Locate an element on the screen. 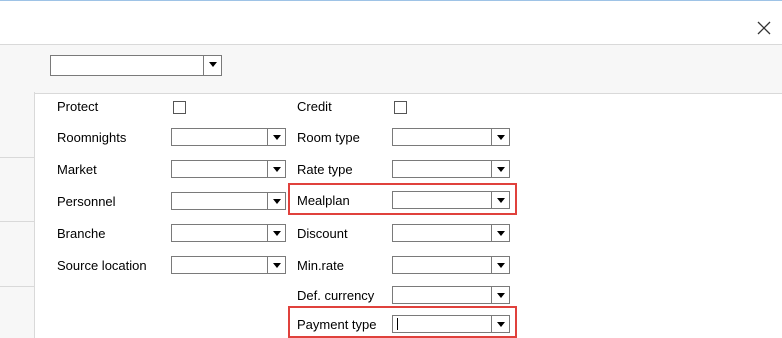 This screenshot has width=782, height=338. window-top-border is located at coordinates (391, 0).